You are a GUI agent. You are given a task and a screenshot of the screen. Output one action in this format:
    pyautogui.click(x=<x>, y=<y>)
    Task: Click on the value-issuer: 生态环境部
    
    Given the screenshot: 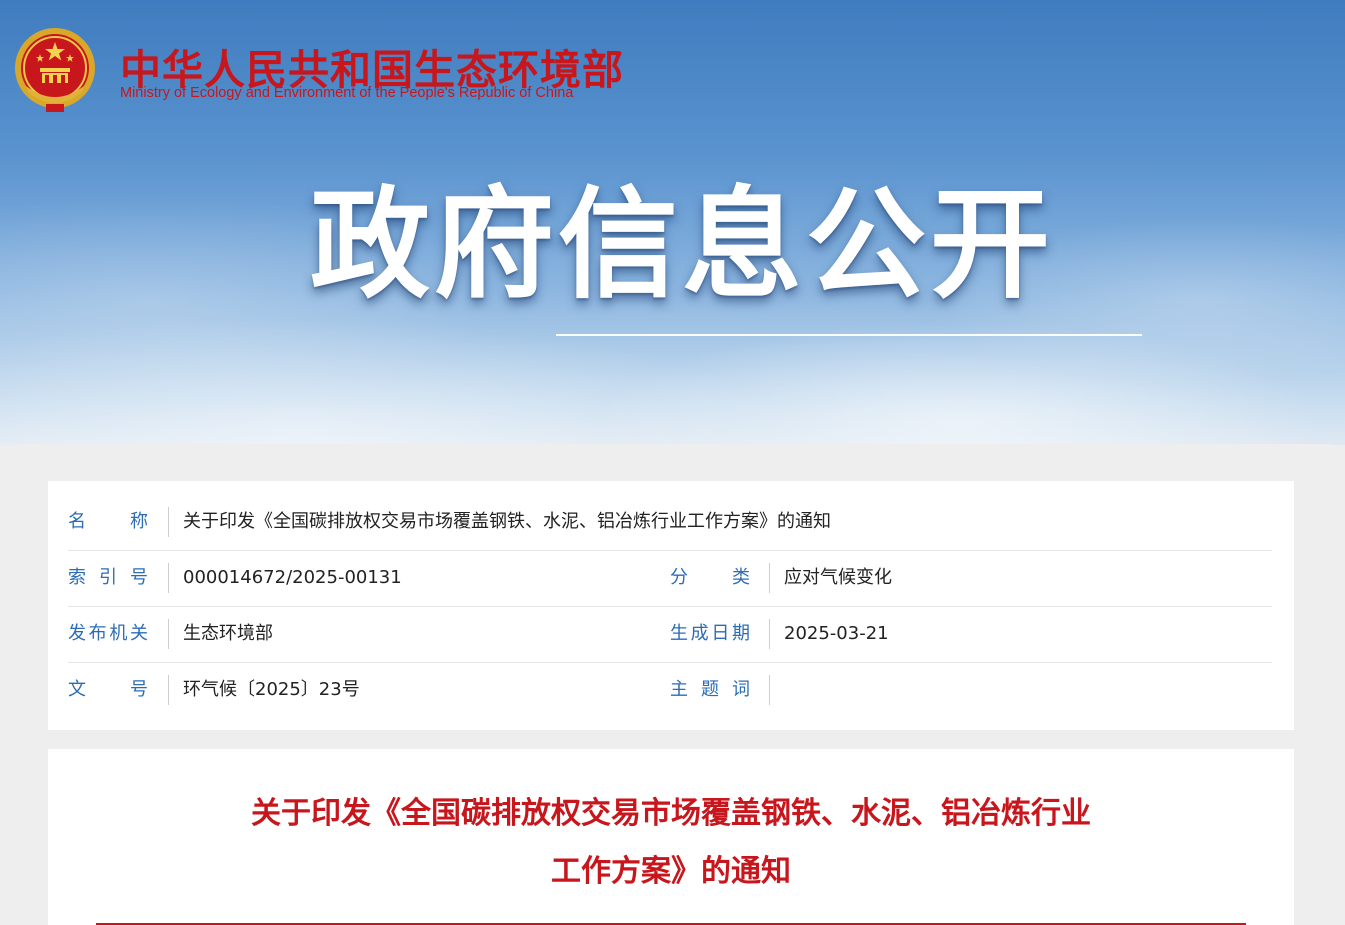 What is the action you would take?
    pyautogui.click(x=228, y=633)
    